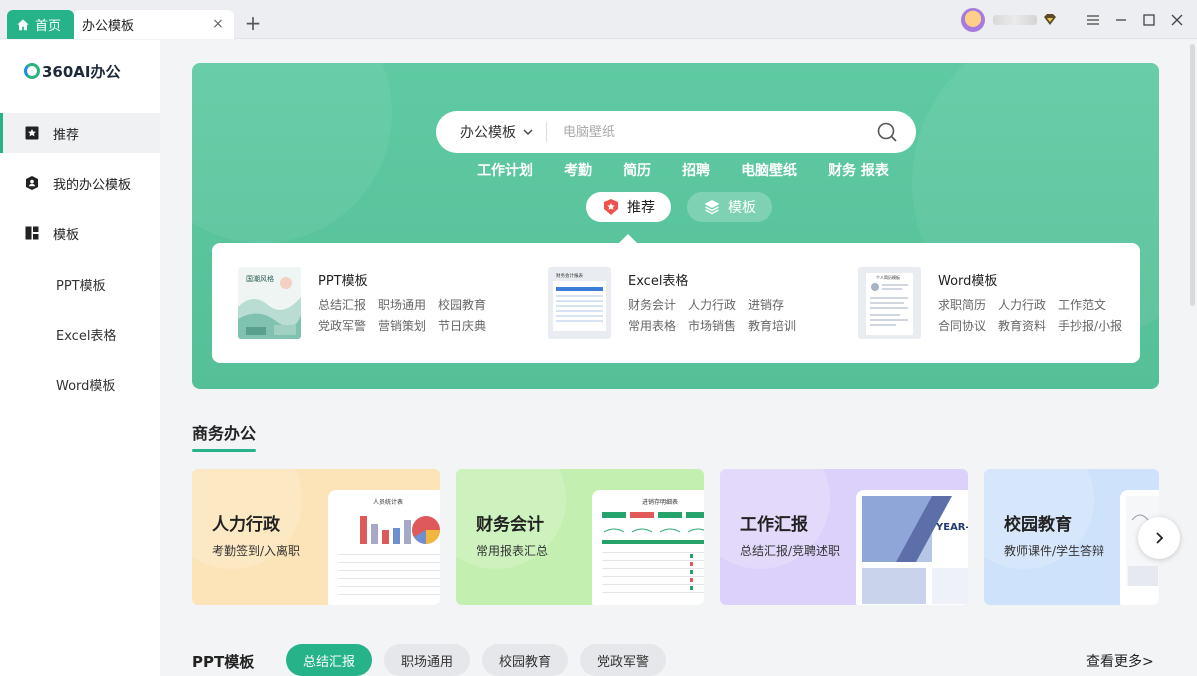 The height and width of the screenshot is (676, 1197). I want to click on chevron-right-icon, so click(1160, 538).